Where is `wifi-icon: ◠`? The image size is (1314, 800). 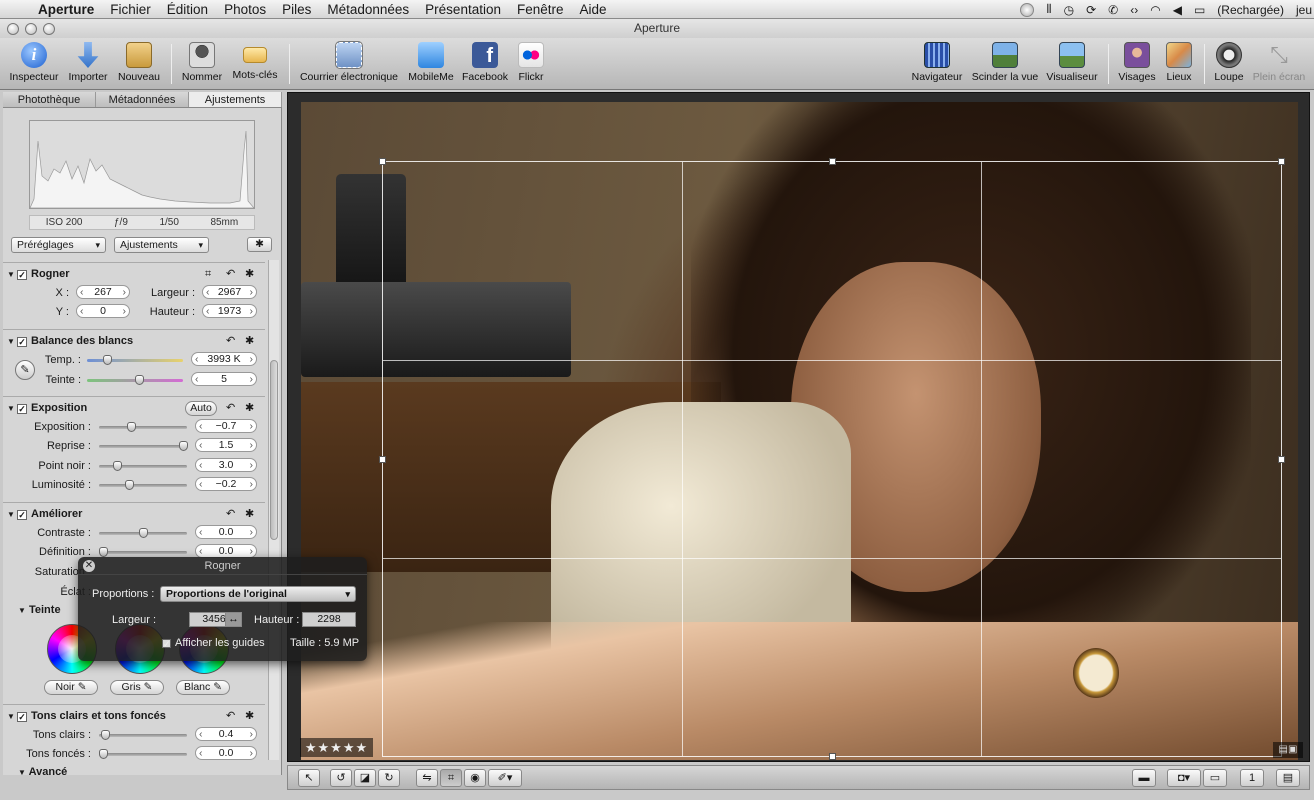 wifi-icon: ◠ is located at coordinates (1155, 10).